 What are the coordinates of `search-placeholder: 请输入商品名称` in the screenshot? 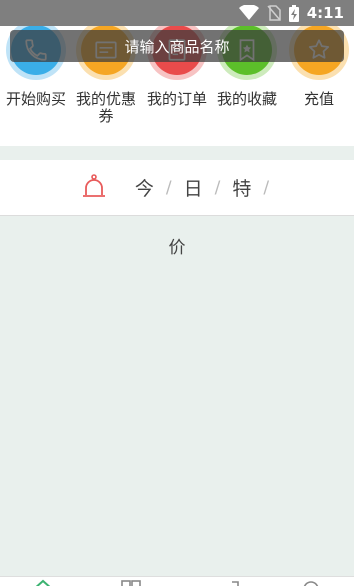 It's located at (177, 46).